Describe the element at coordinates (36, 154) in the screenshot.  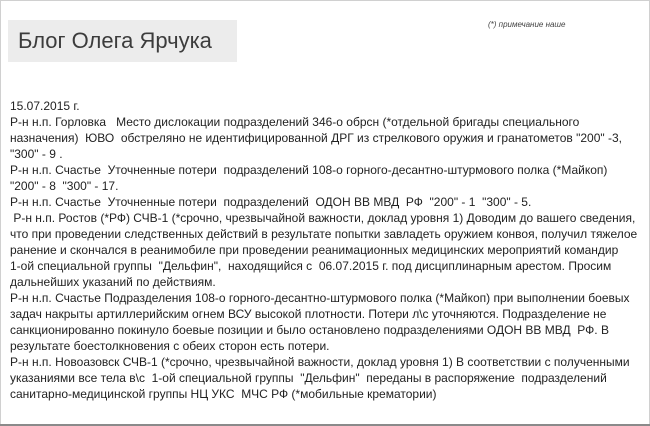
I see `report-line: "300" - 9 .` at that location.